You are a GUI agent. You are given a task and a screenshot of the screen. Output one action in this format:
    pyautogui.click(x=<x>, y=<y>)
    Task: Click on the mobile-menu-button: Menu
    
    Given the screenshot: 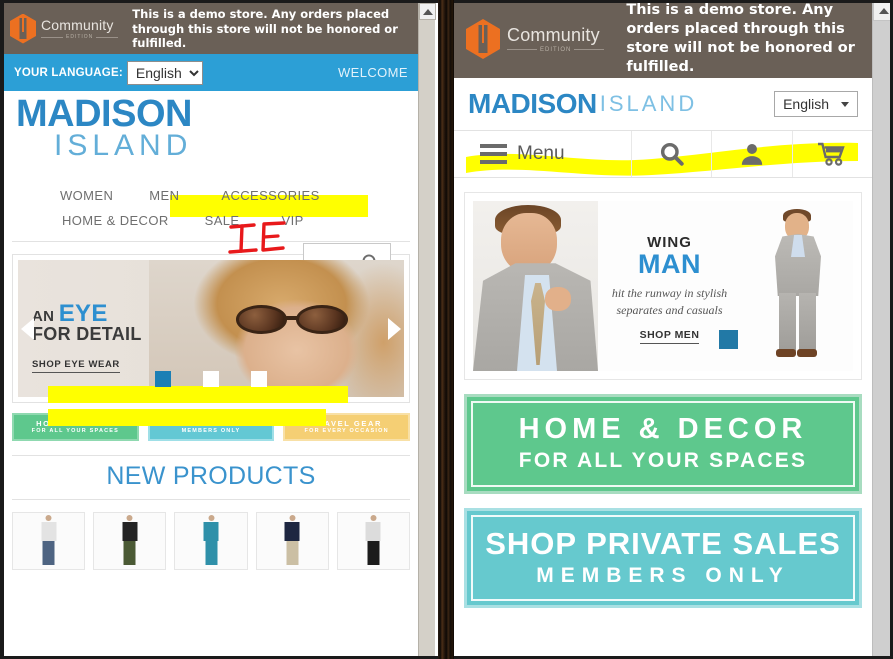 What is the action you would take?
    pyautogui.click(x=543, y=154)
    